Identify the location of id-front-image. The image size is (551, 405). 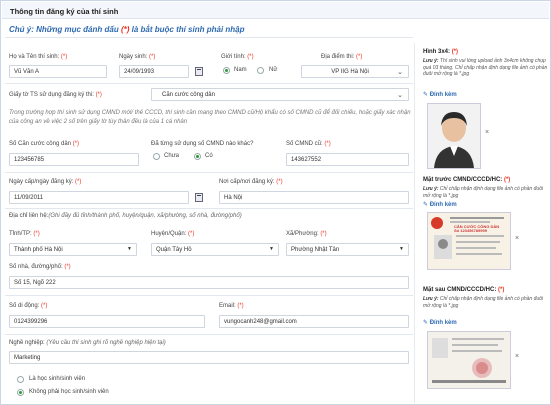
(469, 241).